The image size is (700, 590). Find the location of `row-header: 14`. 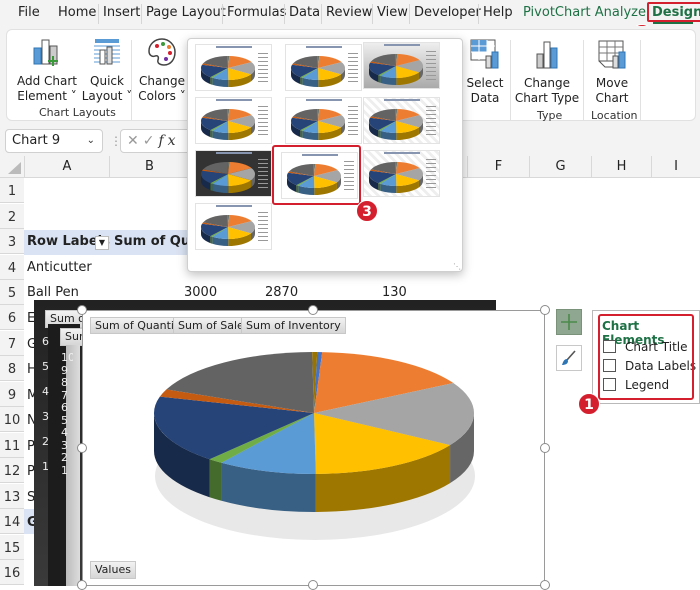

row-header: 14 is located at coordinates (12, 521).